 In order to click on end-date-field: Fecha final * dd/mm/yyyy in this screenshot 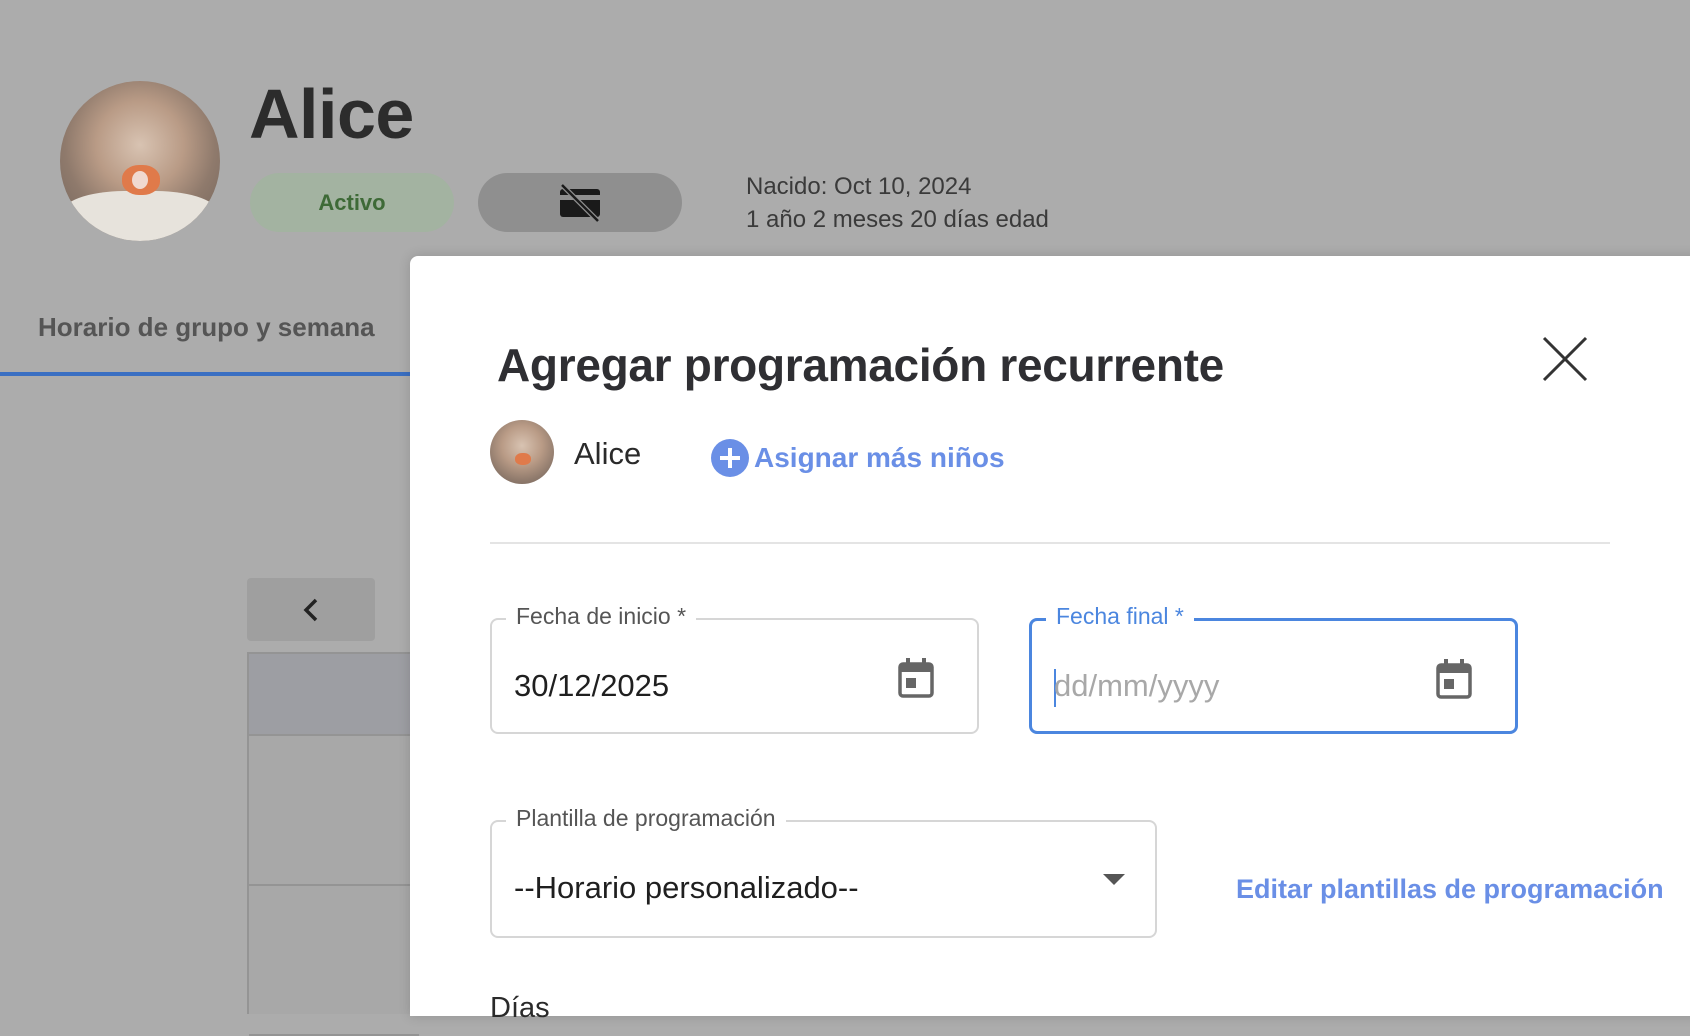, I will do `click(1273, 668)`.